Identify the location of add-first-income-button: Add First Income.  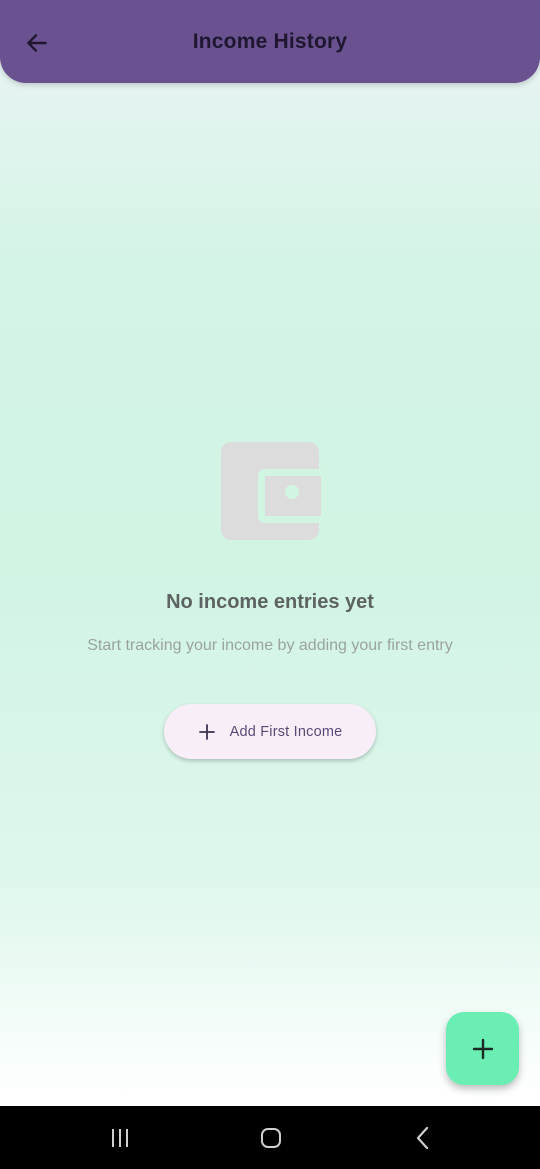
(270, 731).